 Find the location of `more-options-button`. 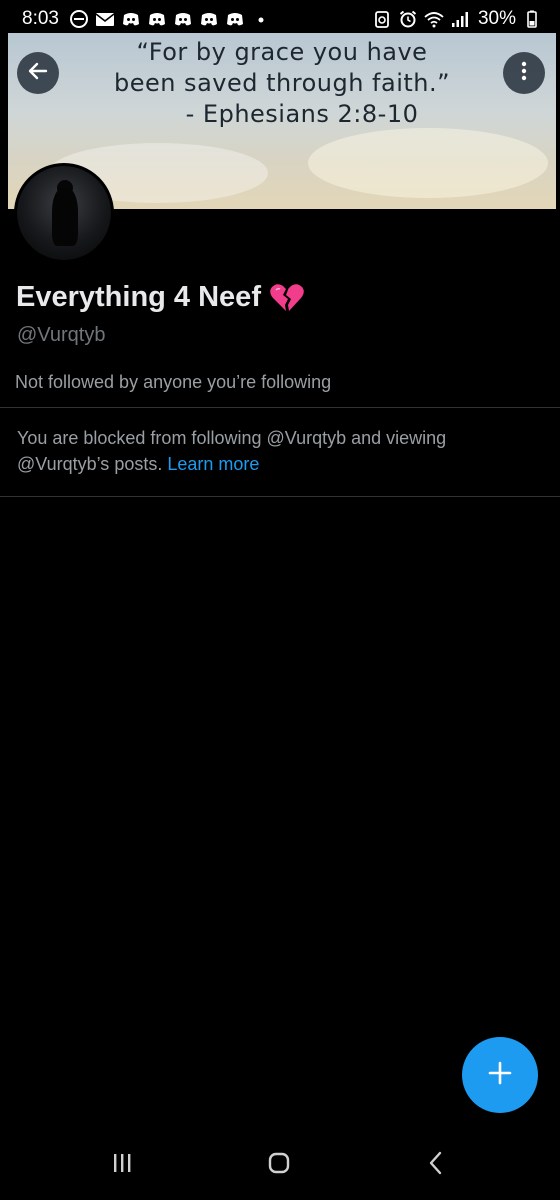

more-options-button is located at coordinates (524, 73).